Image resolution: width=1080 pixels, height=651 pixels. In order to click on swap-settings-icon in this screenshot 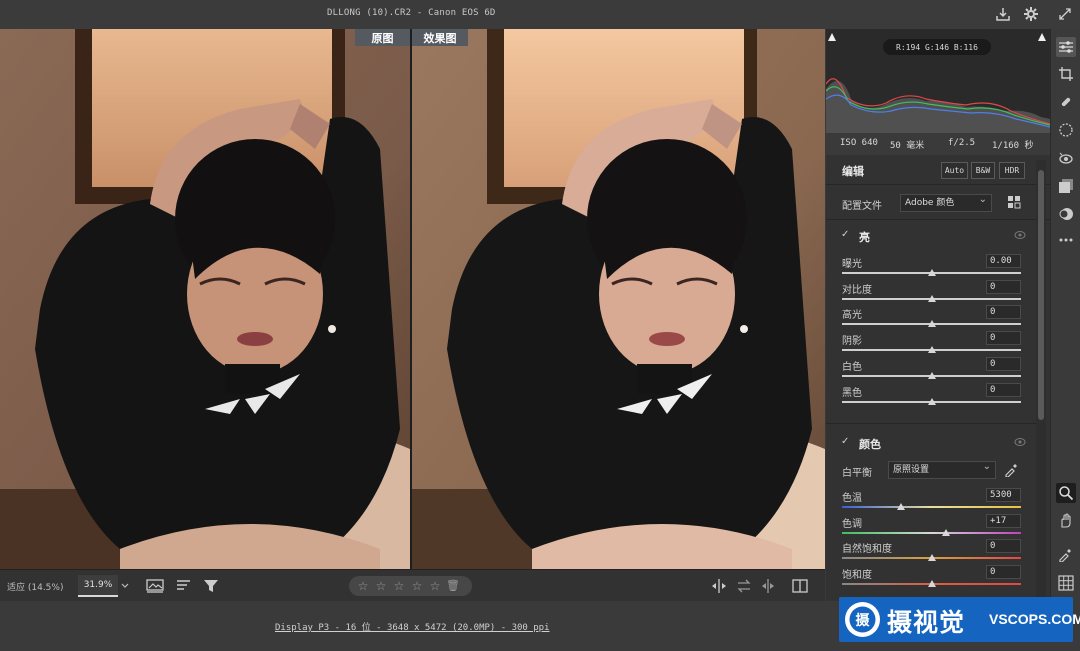, I will do `click(744, 586)`.